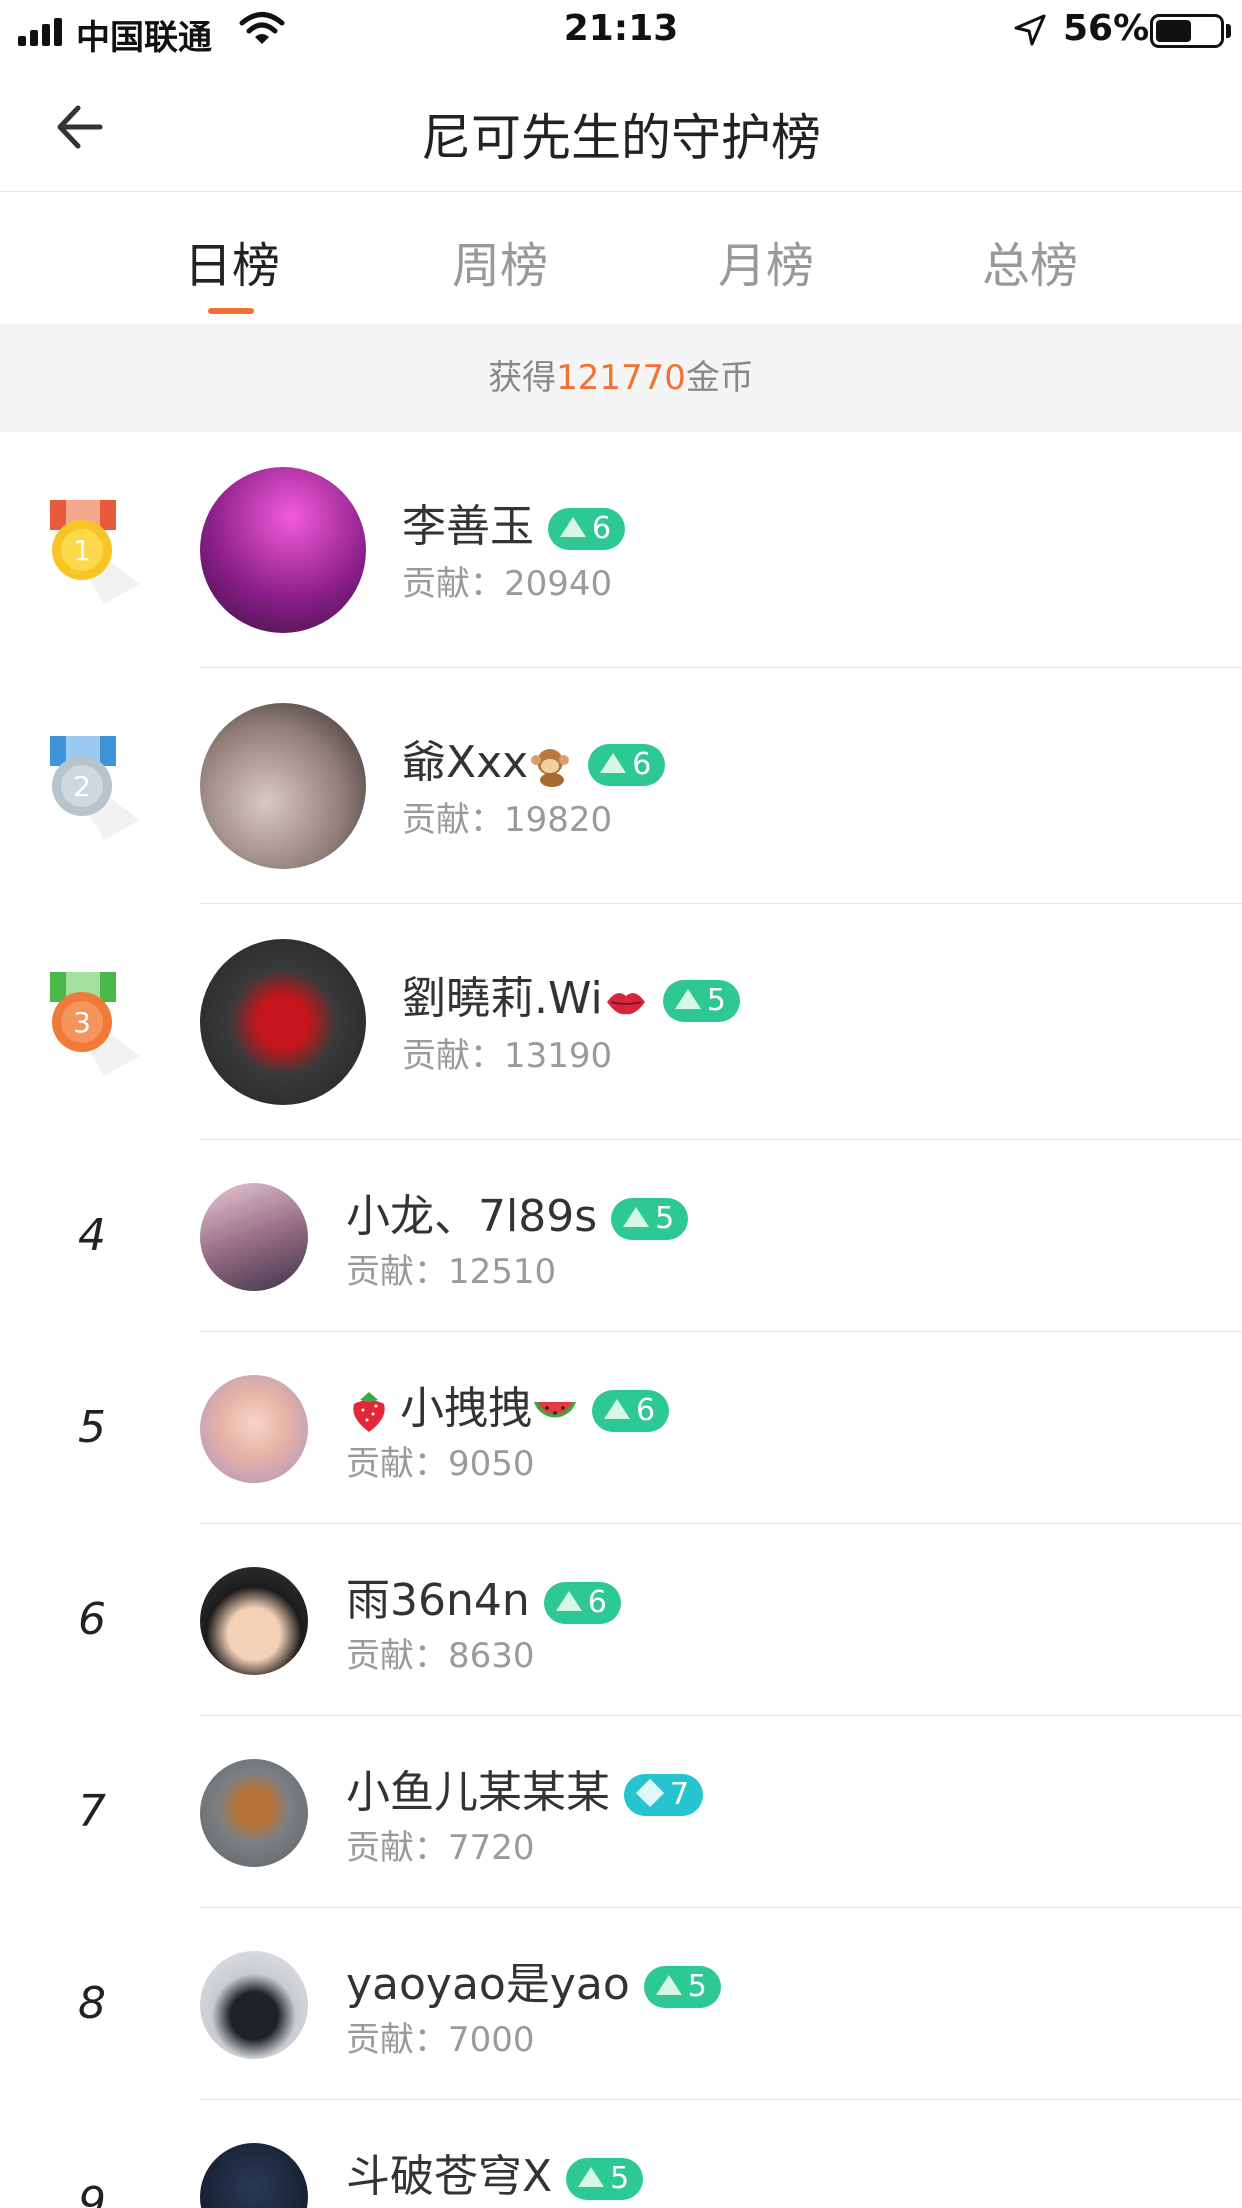 The image size is (1242, 2208). I want to click on contribution-text: 贡献：19820, so click(507, 820).